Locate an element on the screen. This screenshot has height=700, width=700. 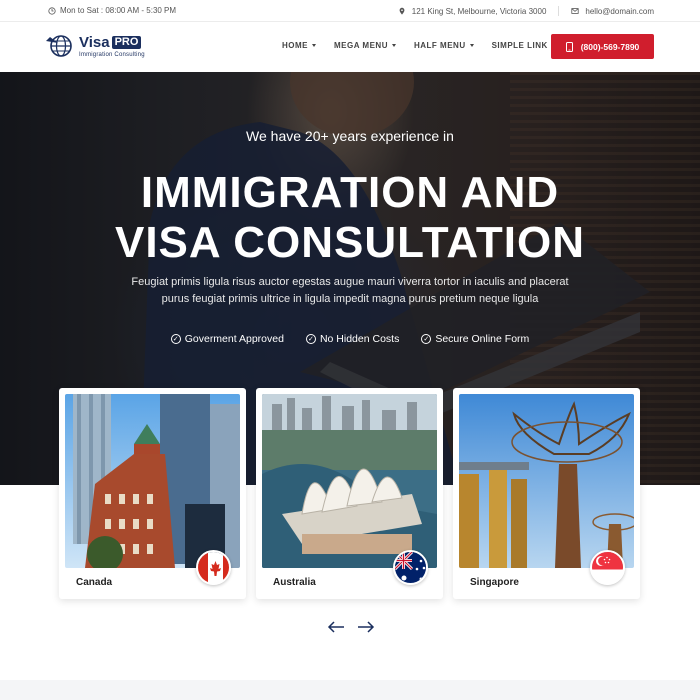
opening-hours: Mon to Sat : 08:00 AM - 5:30 PM is located at coordinates (112, 10).